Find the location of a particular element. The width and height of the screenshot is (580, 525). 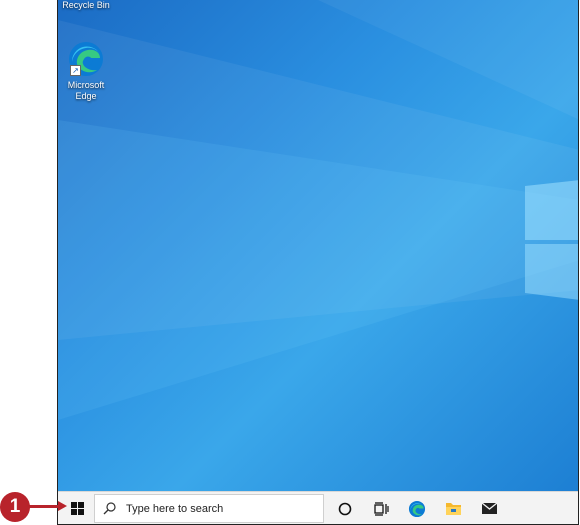

callout-line is located at coordinates (45, 506).